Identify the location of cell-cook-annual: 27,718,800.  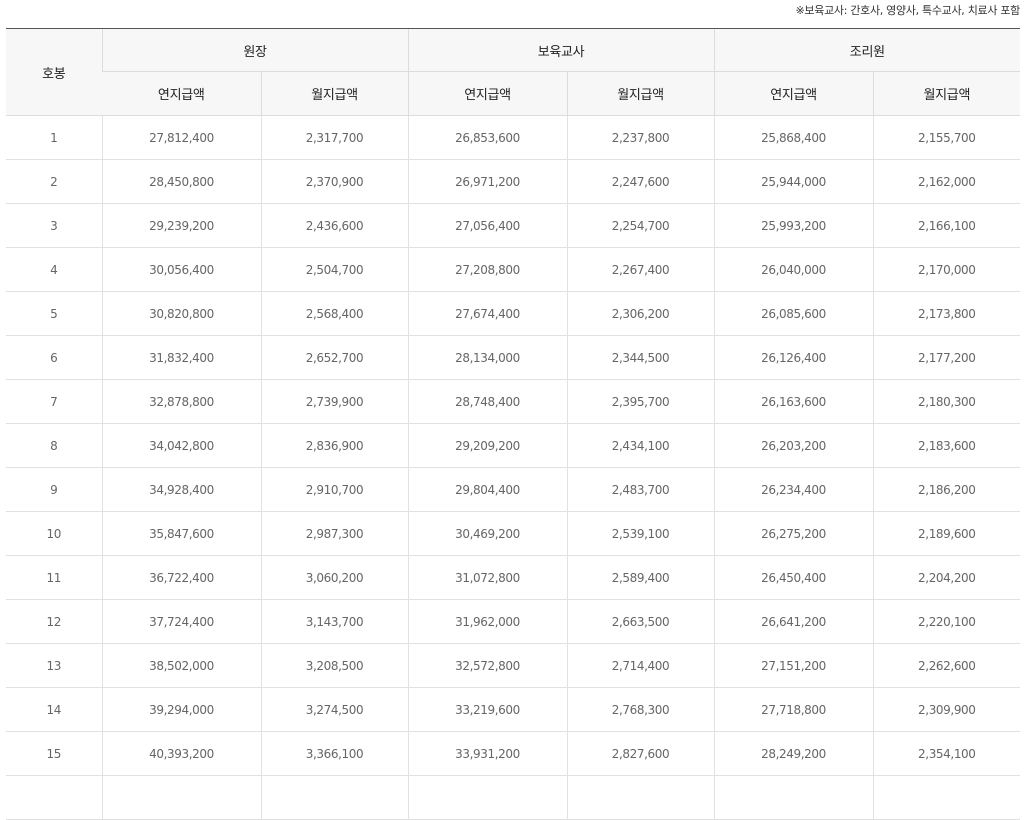
(793, 709).